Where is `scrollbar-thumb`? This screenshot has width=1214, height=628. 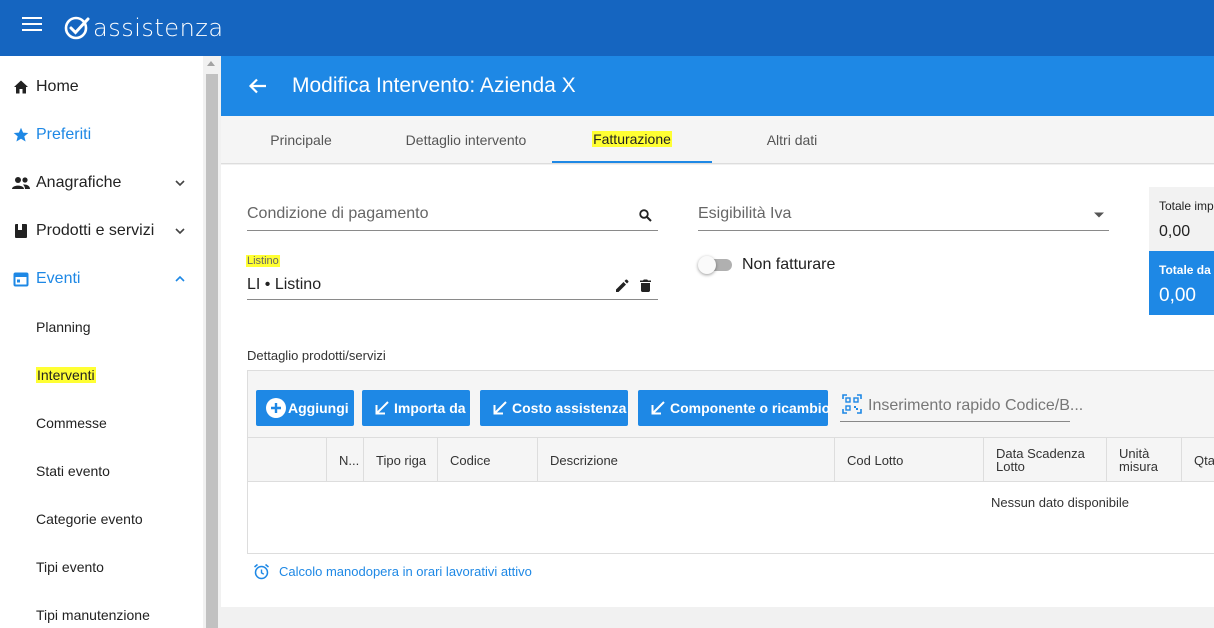 scrollbar-thumb is located at coordinates (212, 351).